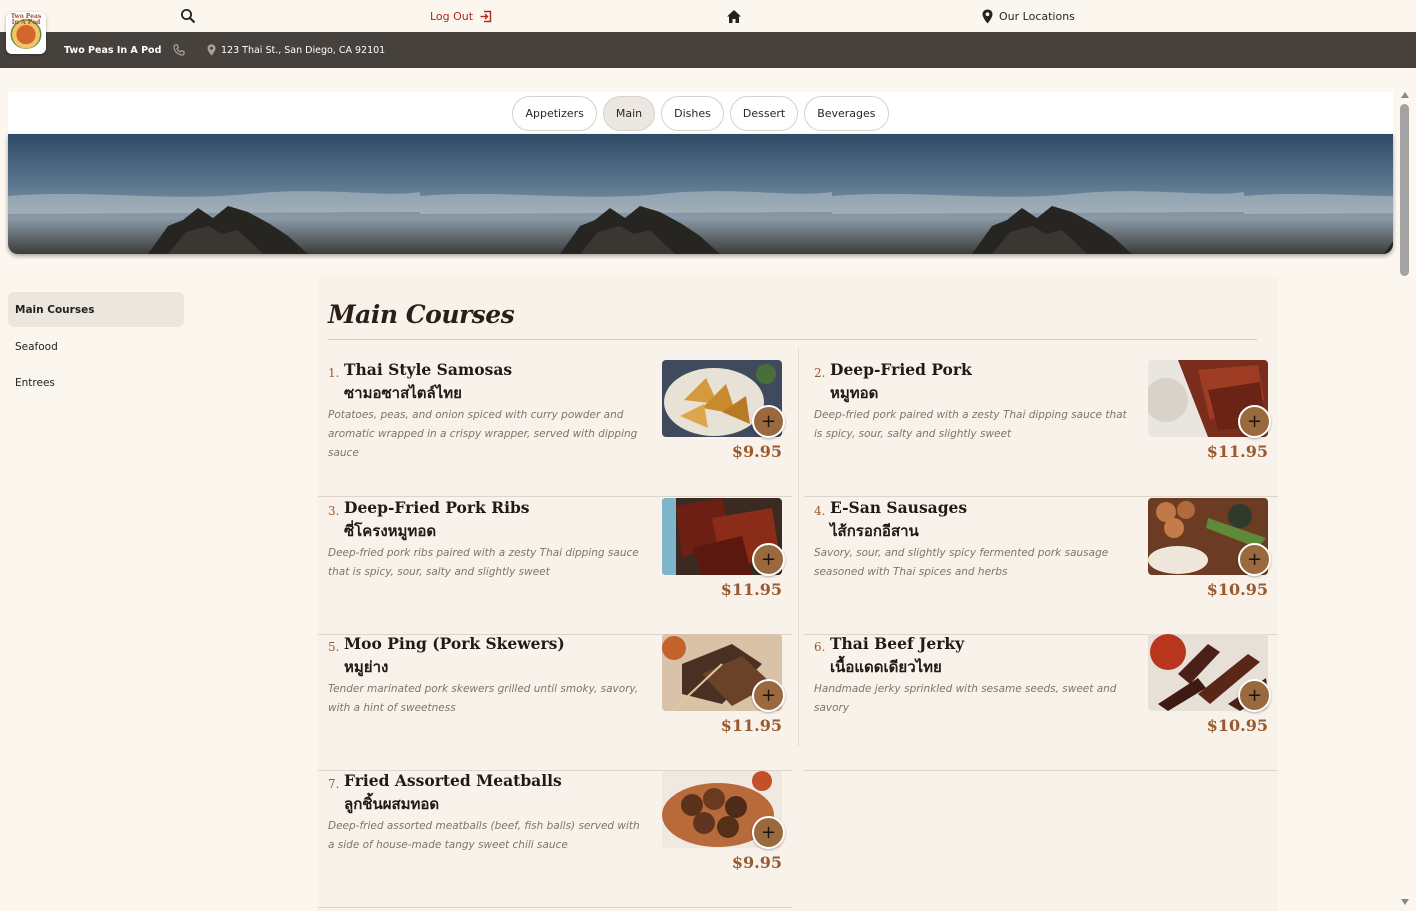 The height and width of the screenshot is (911, 1416). I want to click on item-number: 4., so click(820, 511).